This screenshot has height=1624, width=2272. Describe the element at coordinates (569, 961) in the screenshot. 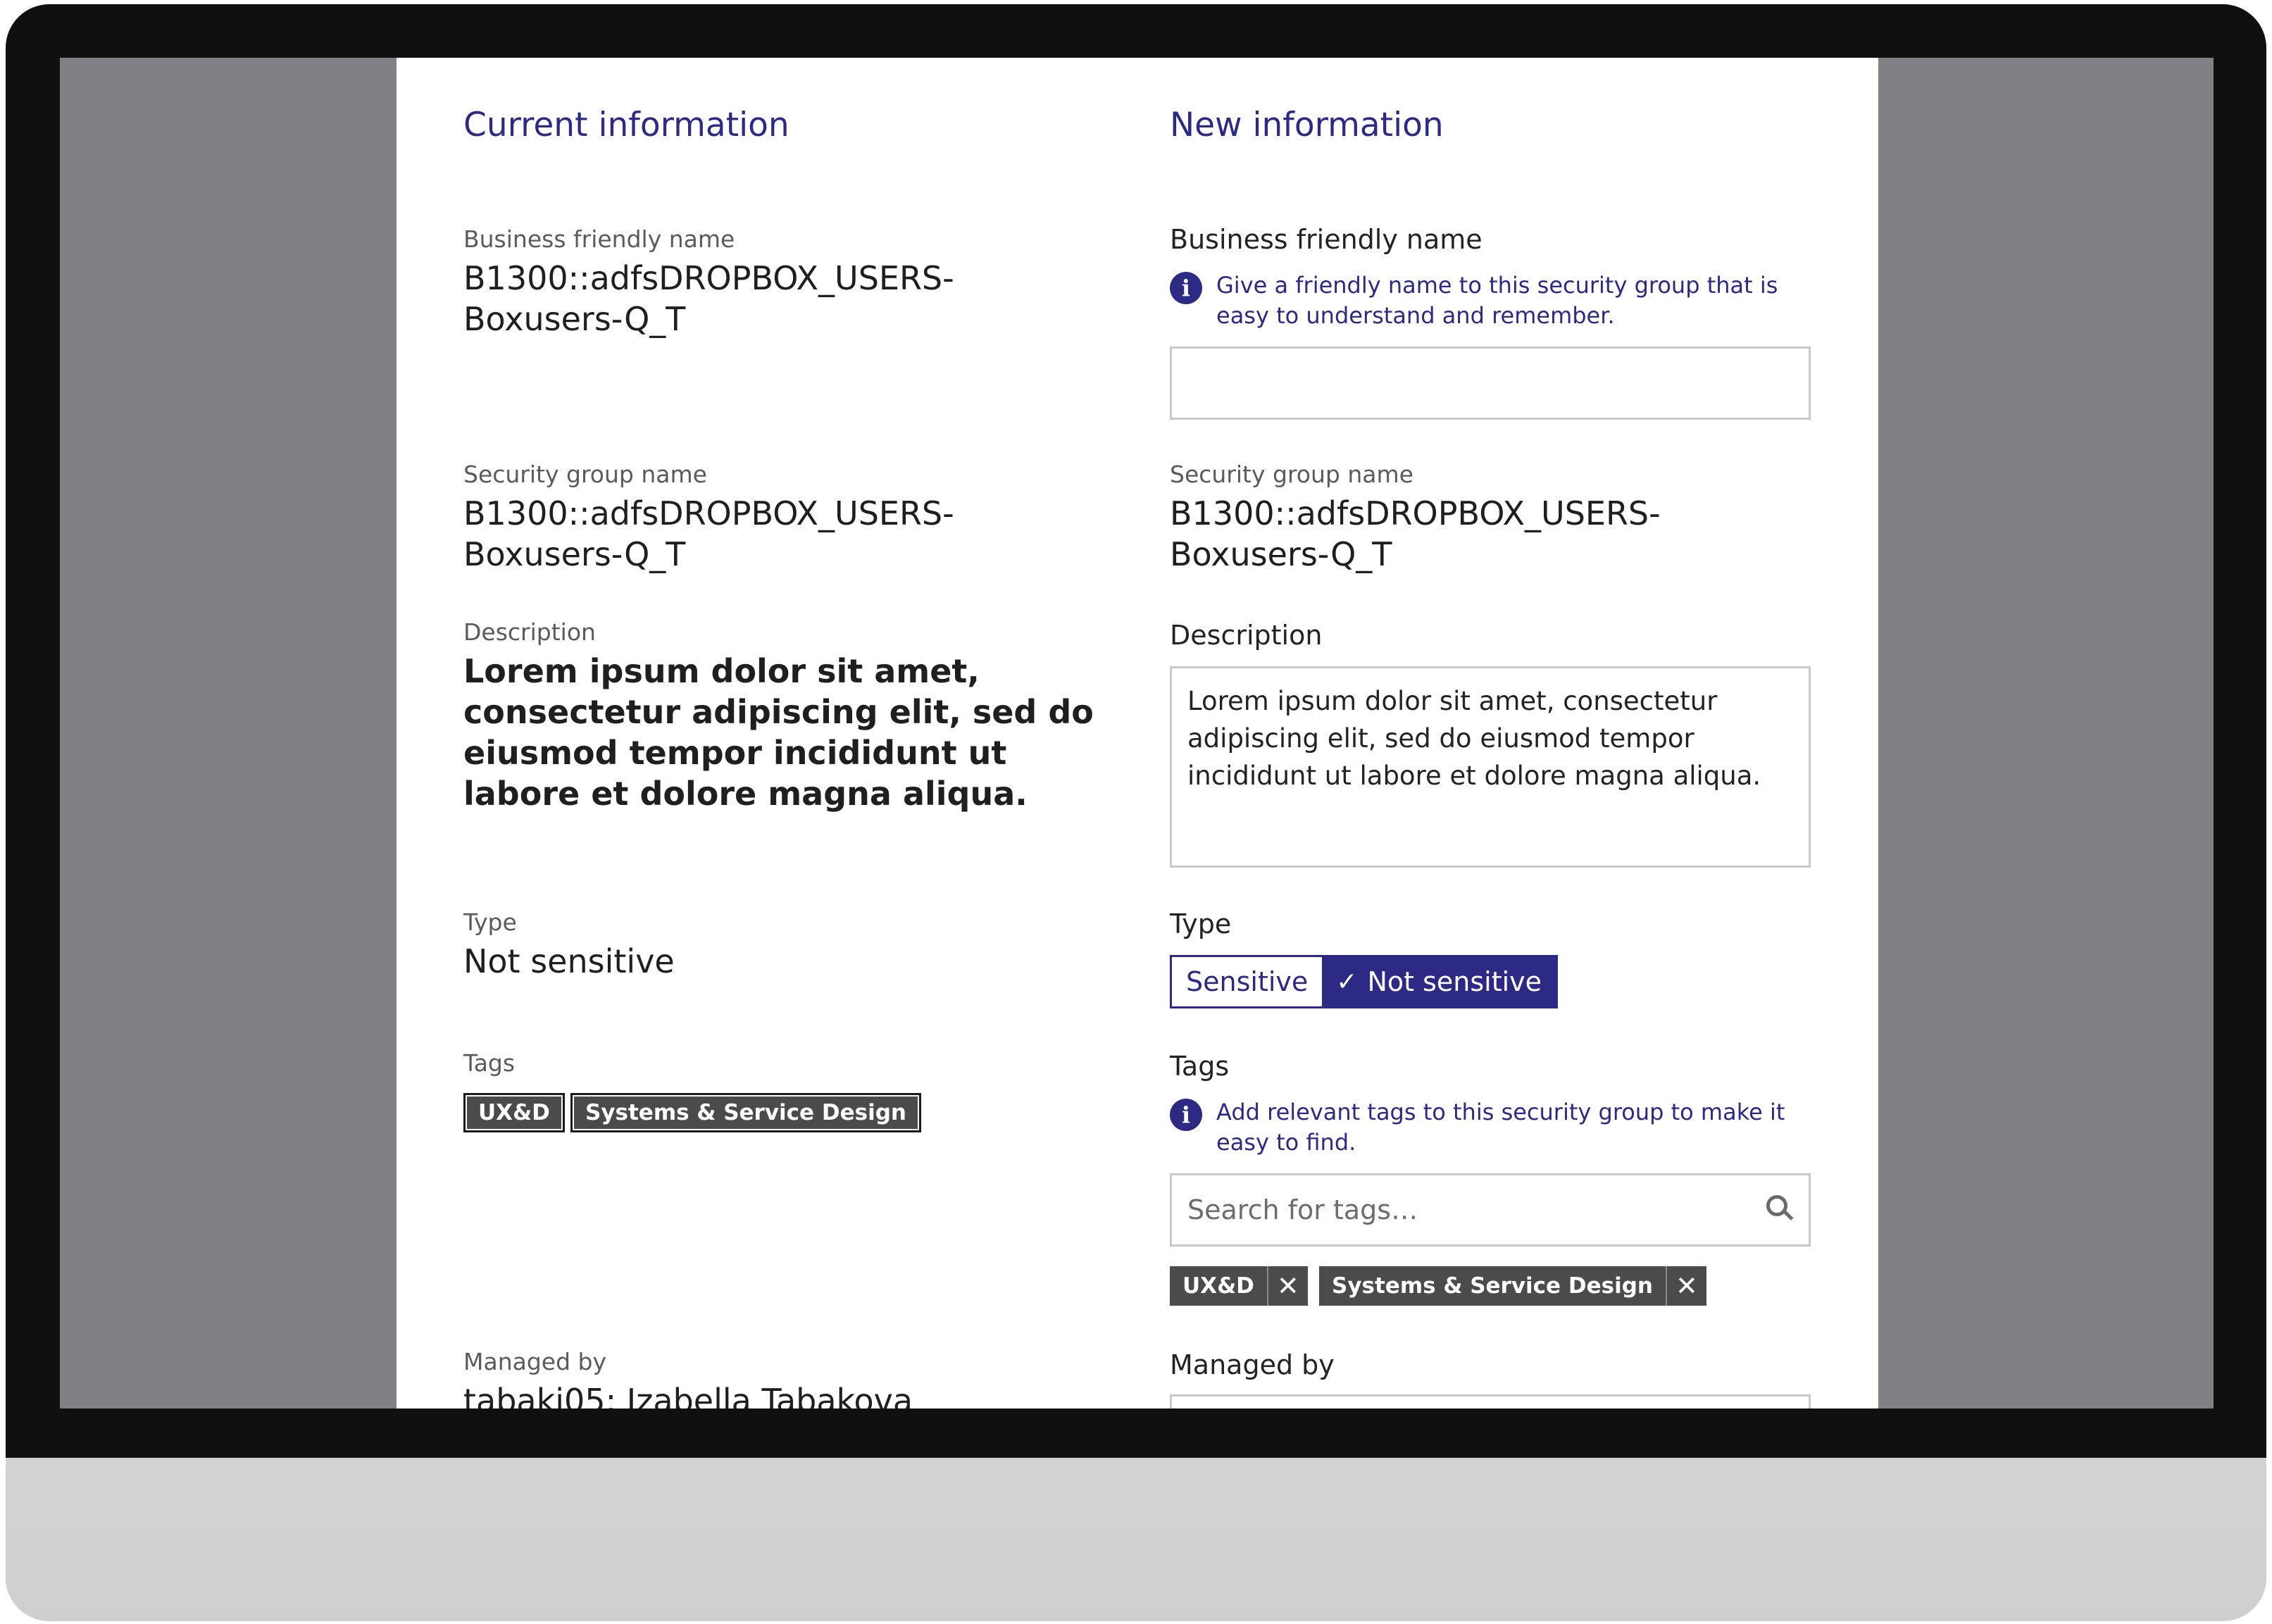

I see `current-type-value: Not sensitive` at that location.